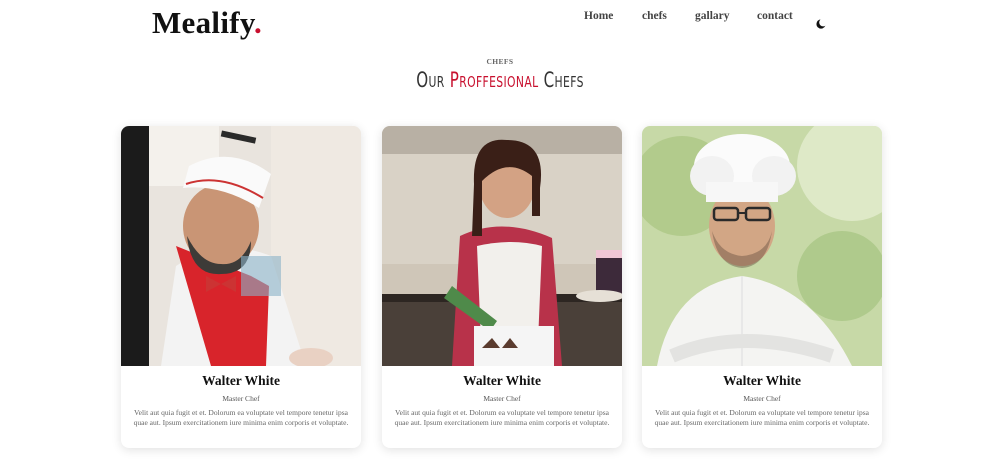 The width and height of the screenshot is (1000, 469). I want to click on section-title: Our Proffesional Chefs, so click(500, 80).